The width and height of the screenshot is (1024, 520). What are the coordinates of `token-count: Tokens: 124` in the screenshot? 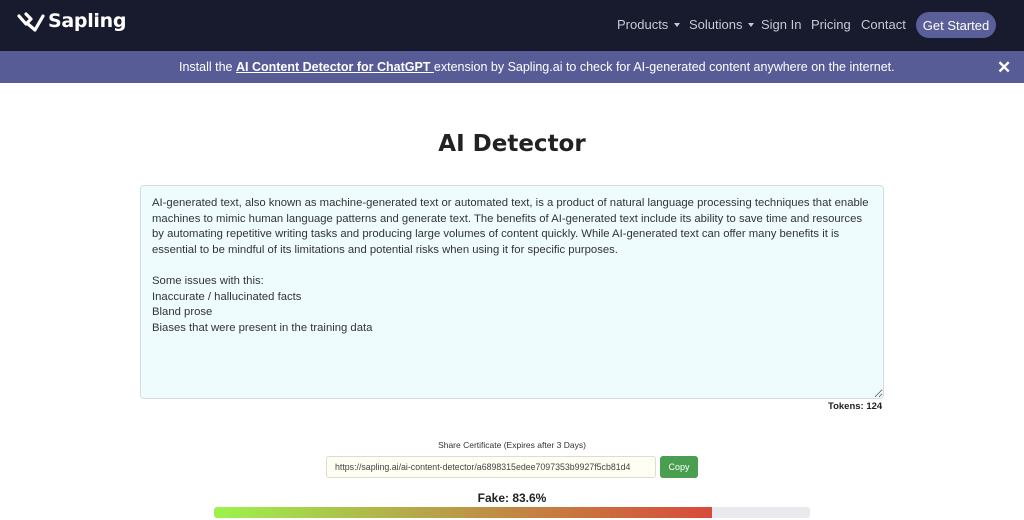 It's located at (855, 406).